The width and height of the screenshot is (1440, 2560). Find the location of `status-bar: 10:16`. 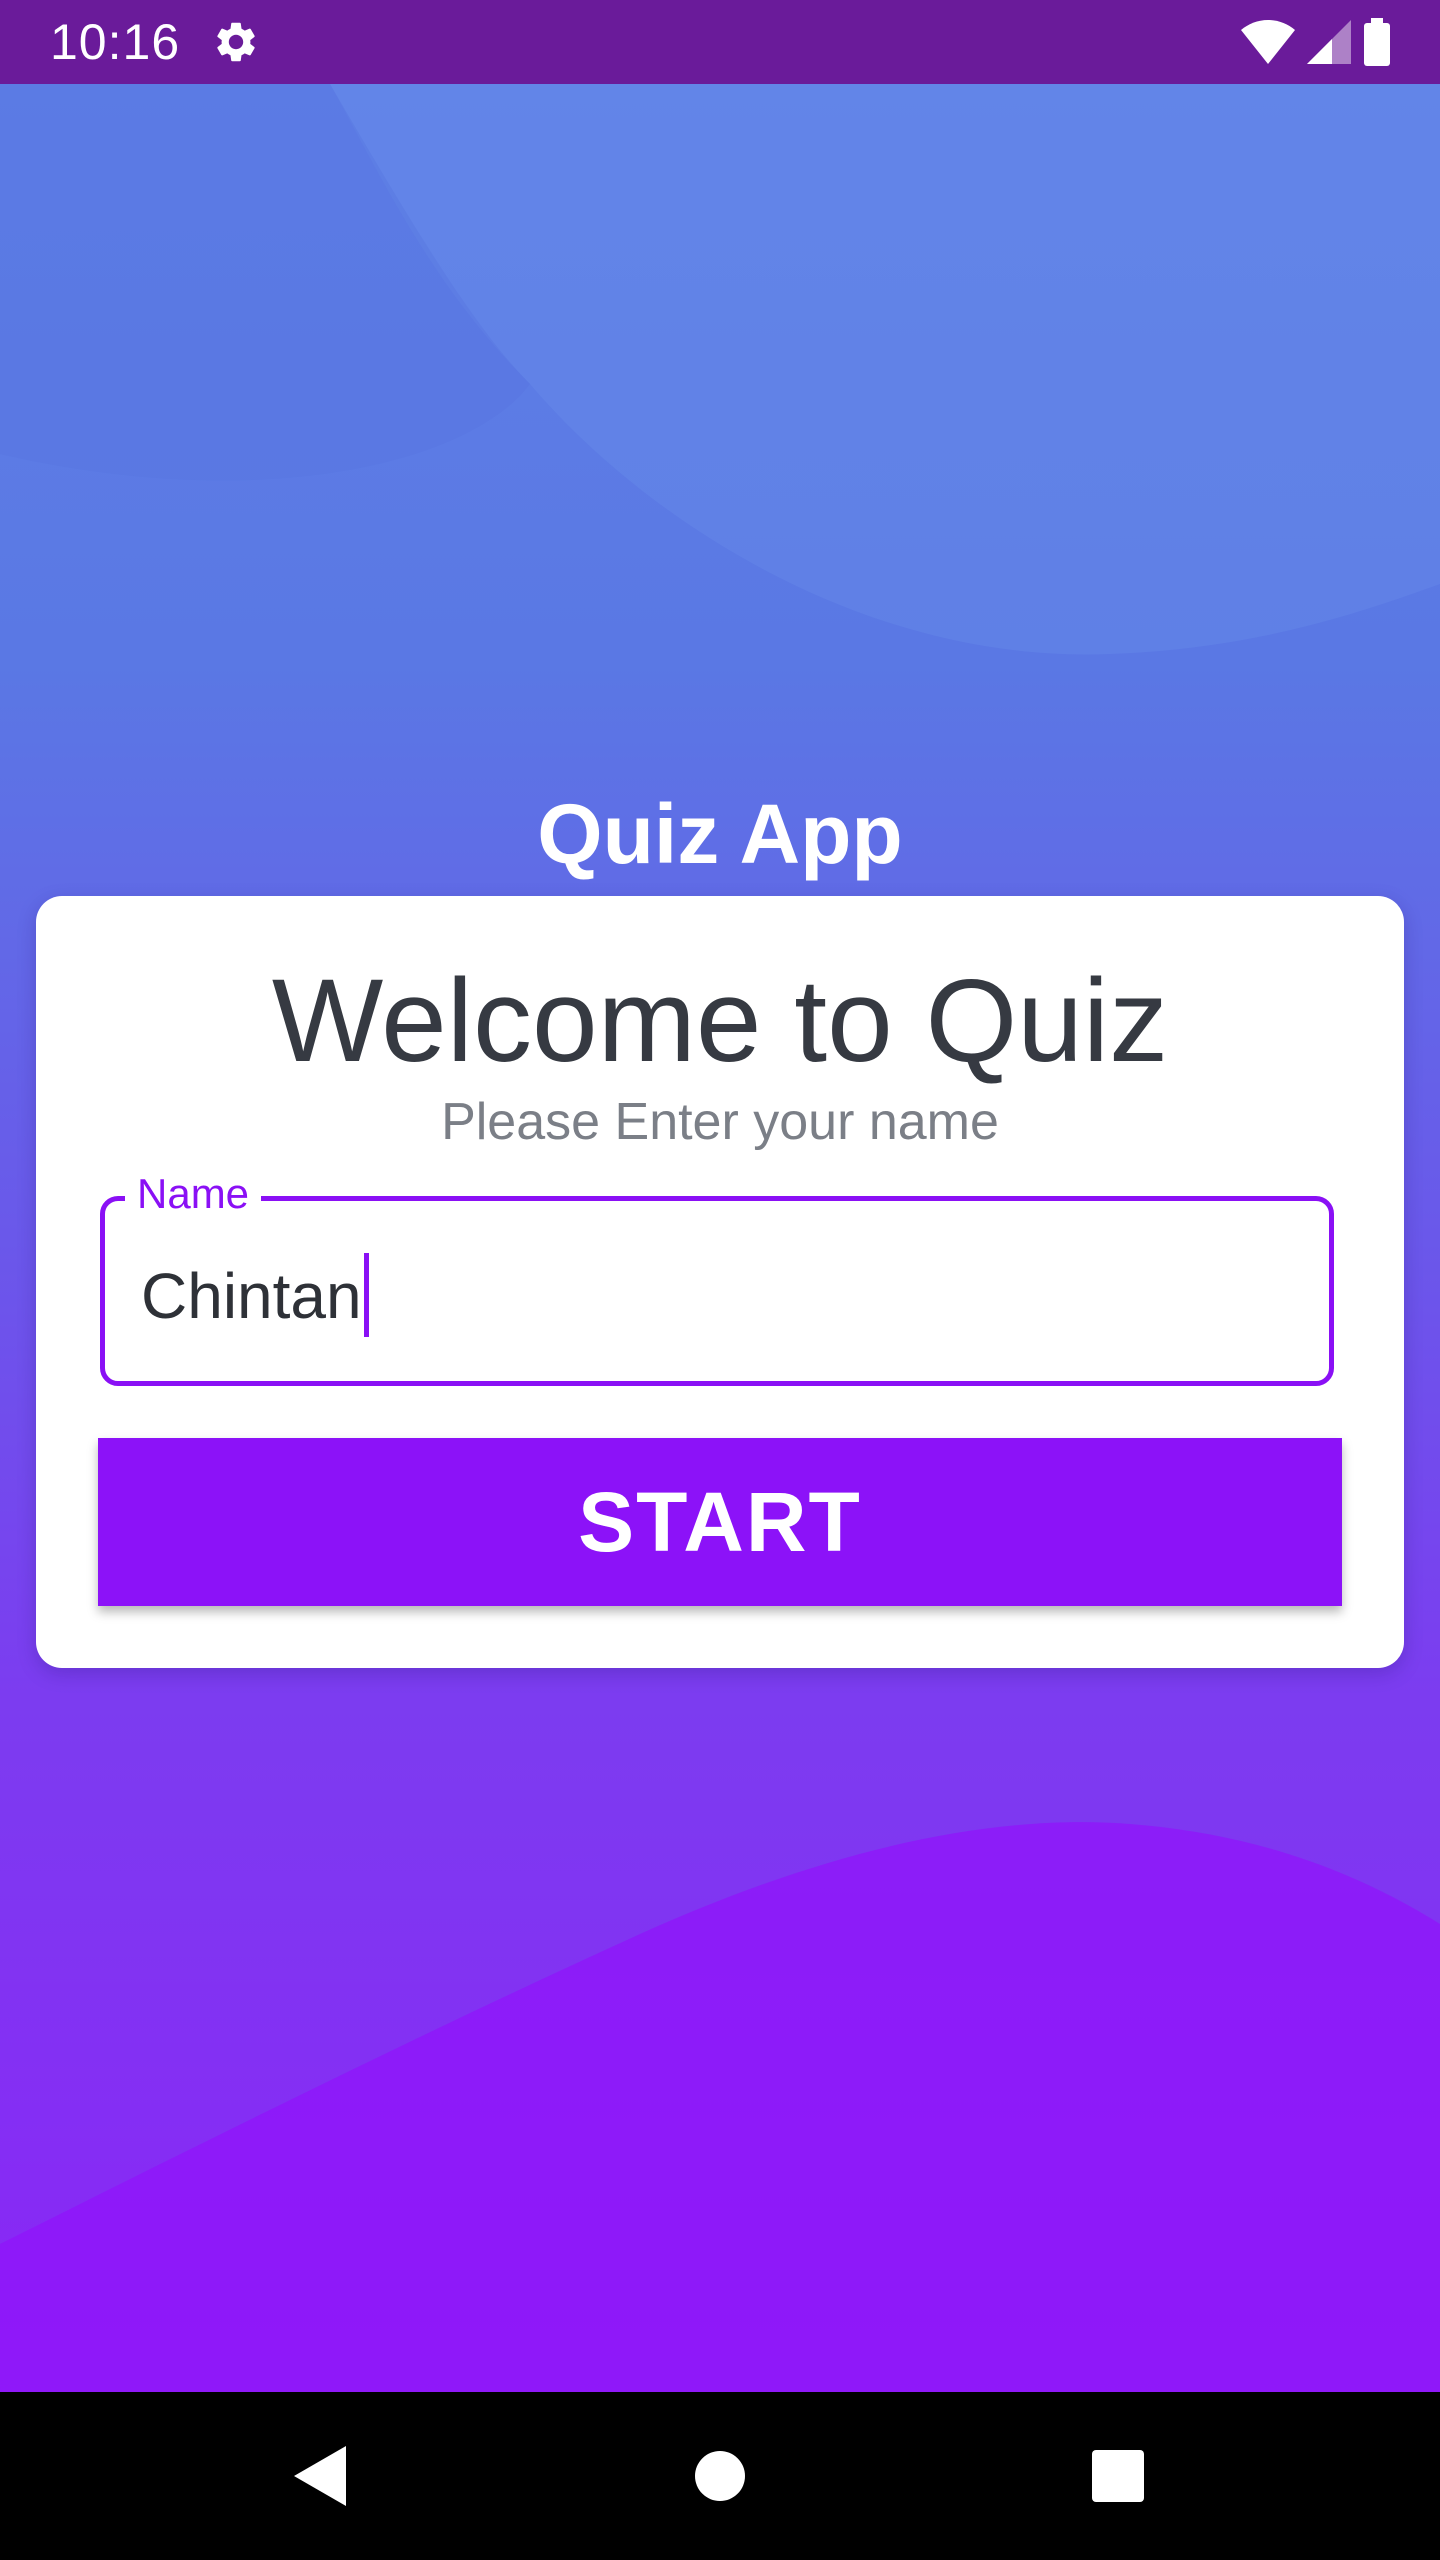

status-bar: 10:16 is located at coordinates (720, 42).